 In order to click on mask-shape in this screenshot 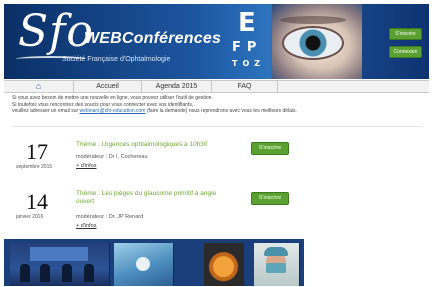, I will do `click(276, 268)`.